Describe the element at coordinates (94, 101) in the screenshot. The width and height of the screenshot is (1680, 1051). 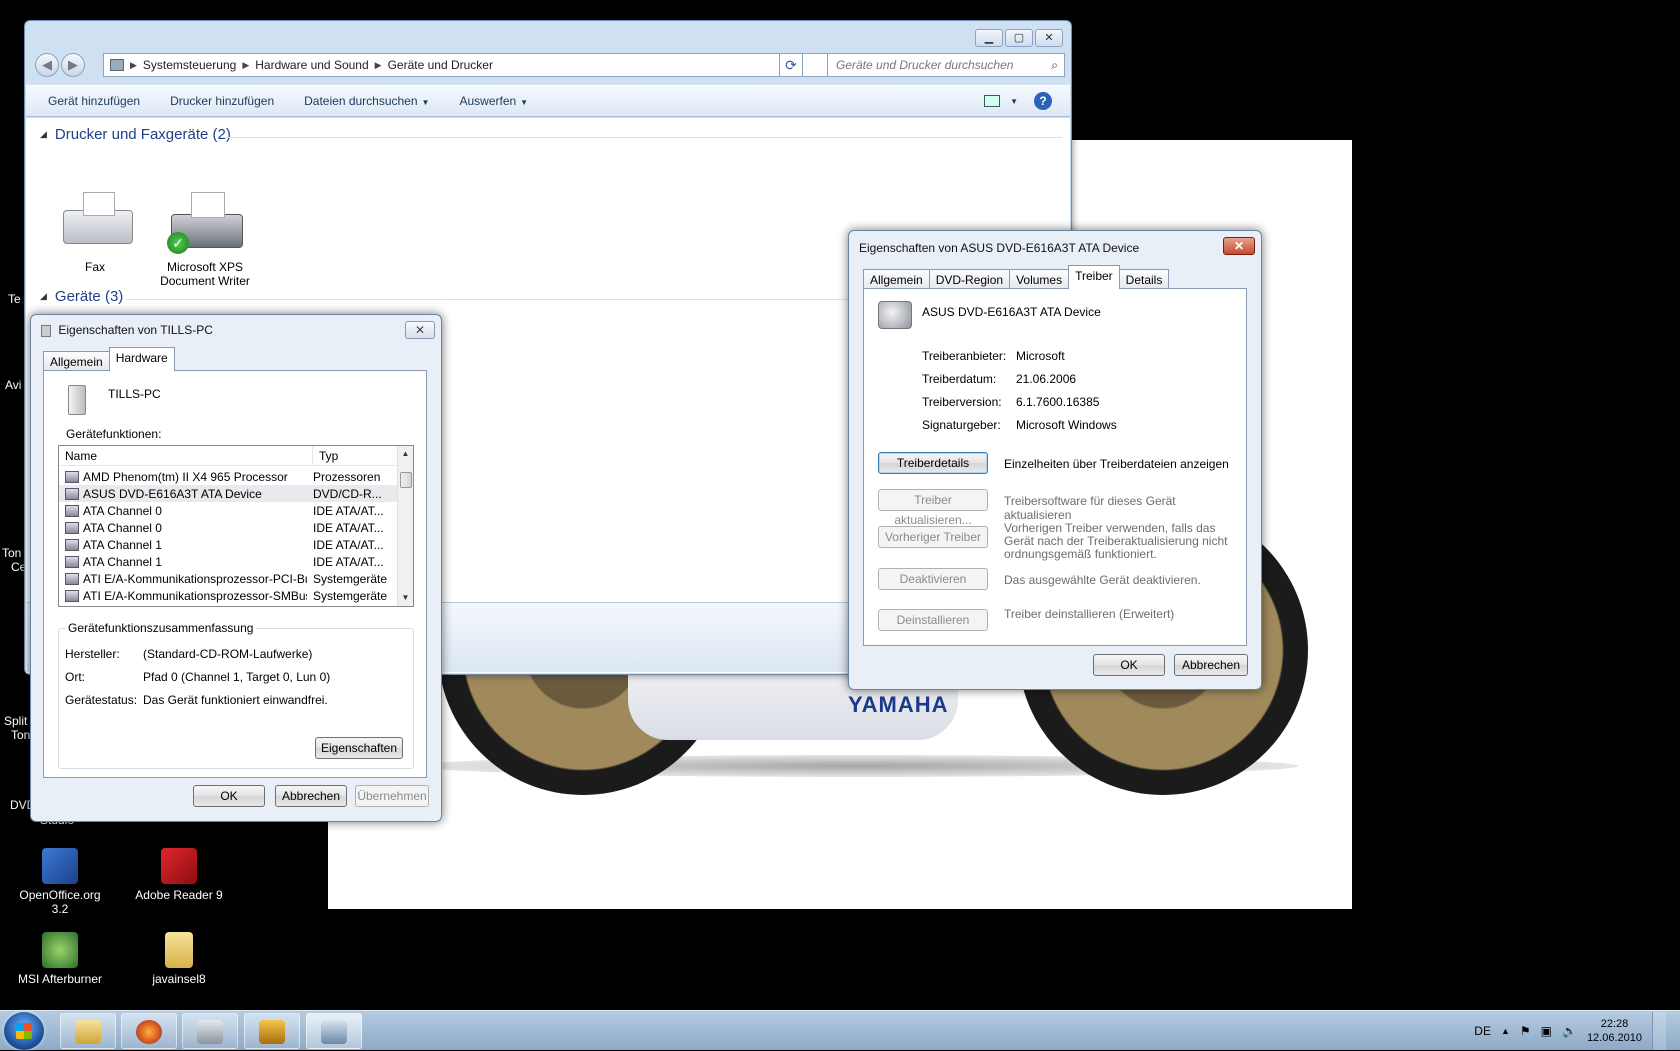
I see `add-device-button: Gerät hinzufügen` at that location.